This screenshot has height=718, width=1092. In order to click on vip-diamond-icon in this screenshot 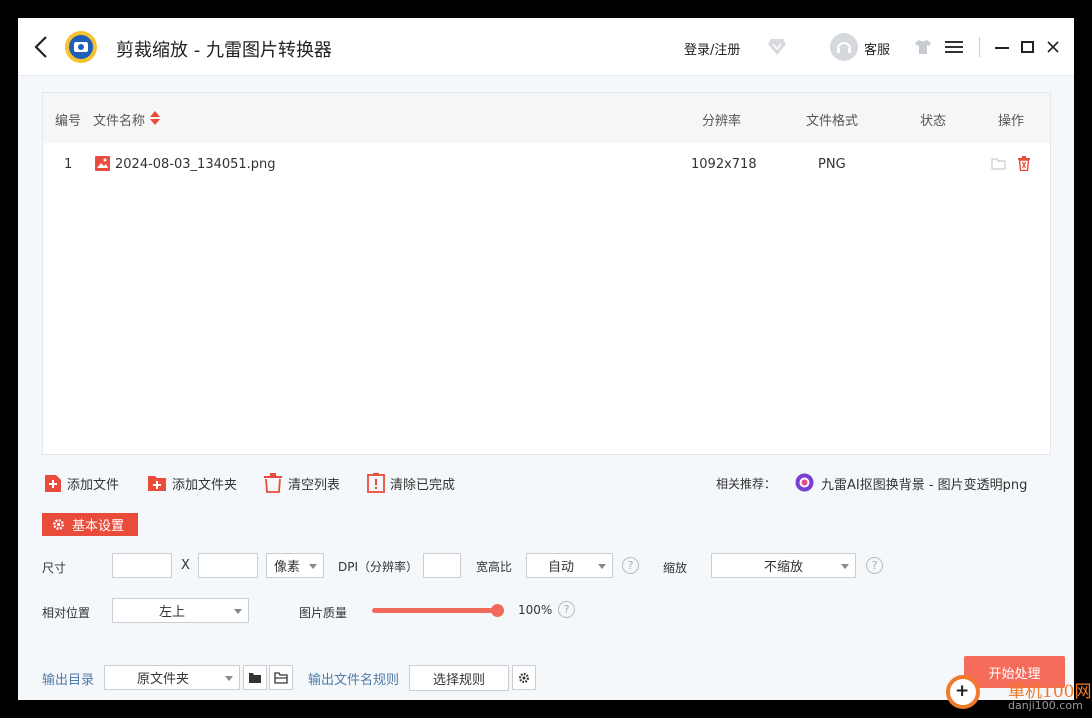, I will do `click(777, 47)`.